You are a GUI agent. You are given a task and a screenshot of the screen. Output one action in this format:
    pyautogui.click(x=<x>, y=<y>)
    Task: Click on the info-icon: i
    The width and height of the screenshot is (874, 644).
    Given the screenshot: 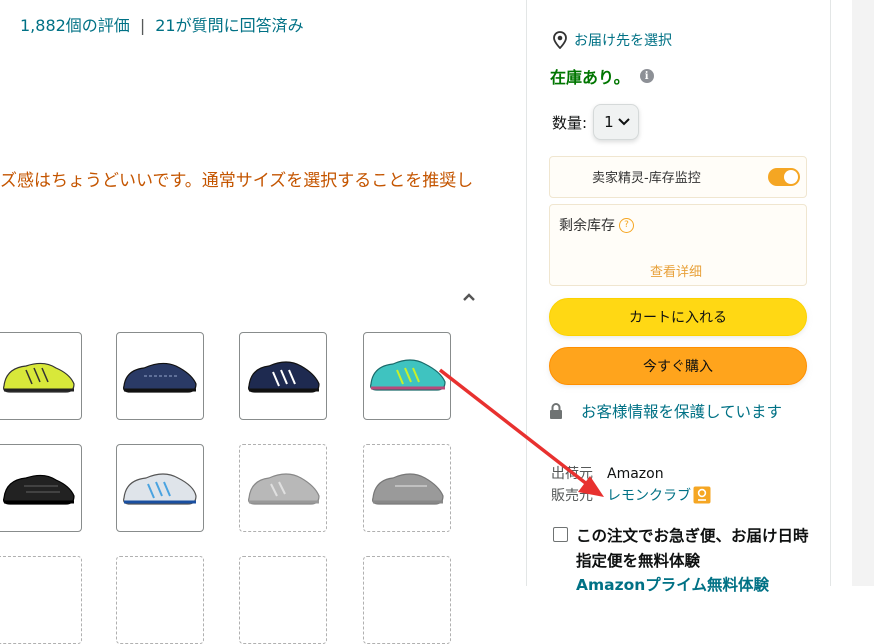 What is the action you would take?
    pyautogui.click(x=646, y=76)
    